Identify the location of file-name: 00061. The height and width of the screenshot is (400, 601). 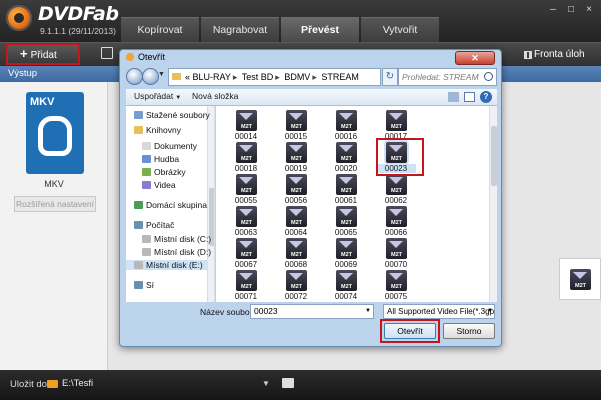
(346, 200).